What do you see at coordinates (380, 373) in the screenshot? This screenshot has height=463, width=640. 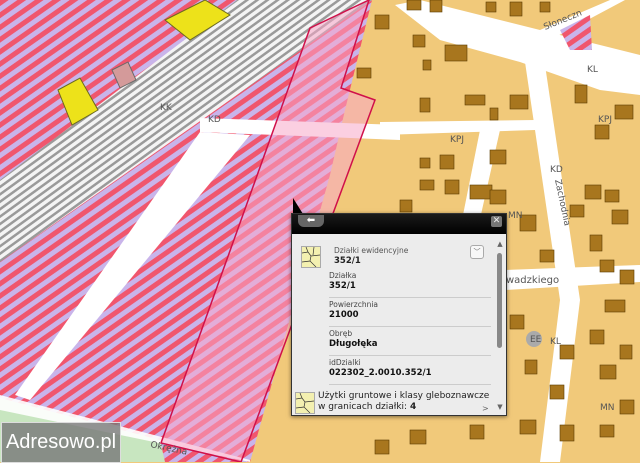 I see `field-value: 022302_2.0010.352/1` at bounding box center [380, 373].